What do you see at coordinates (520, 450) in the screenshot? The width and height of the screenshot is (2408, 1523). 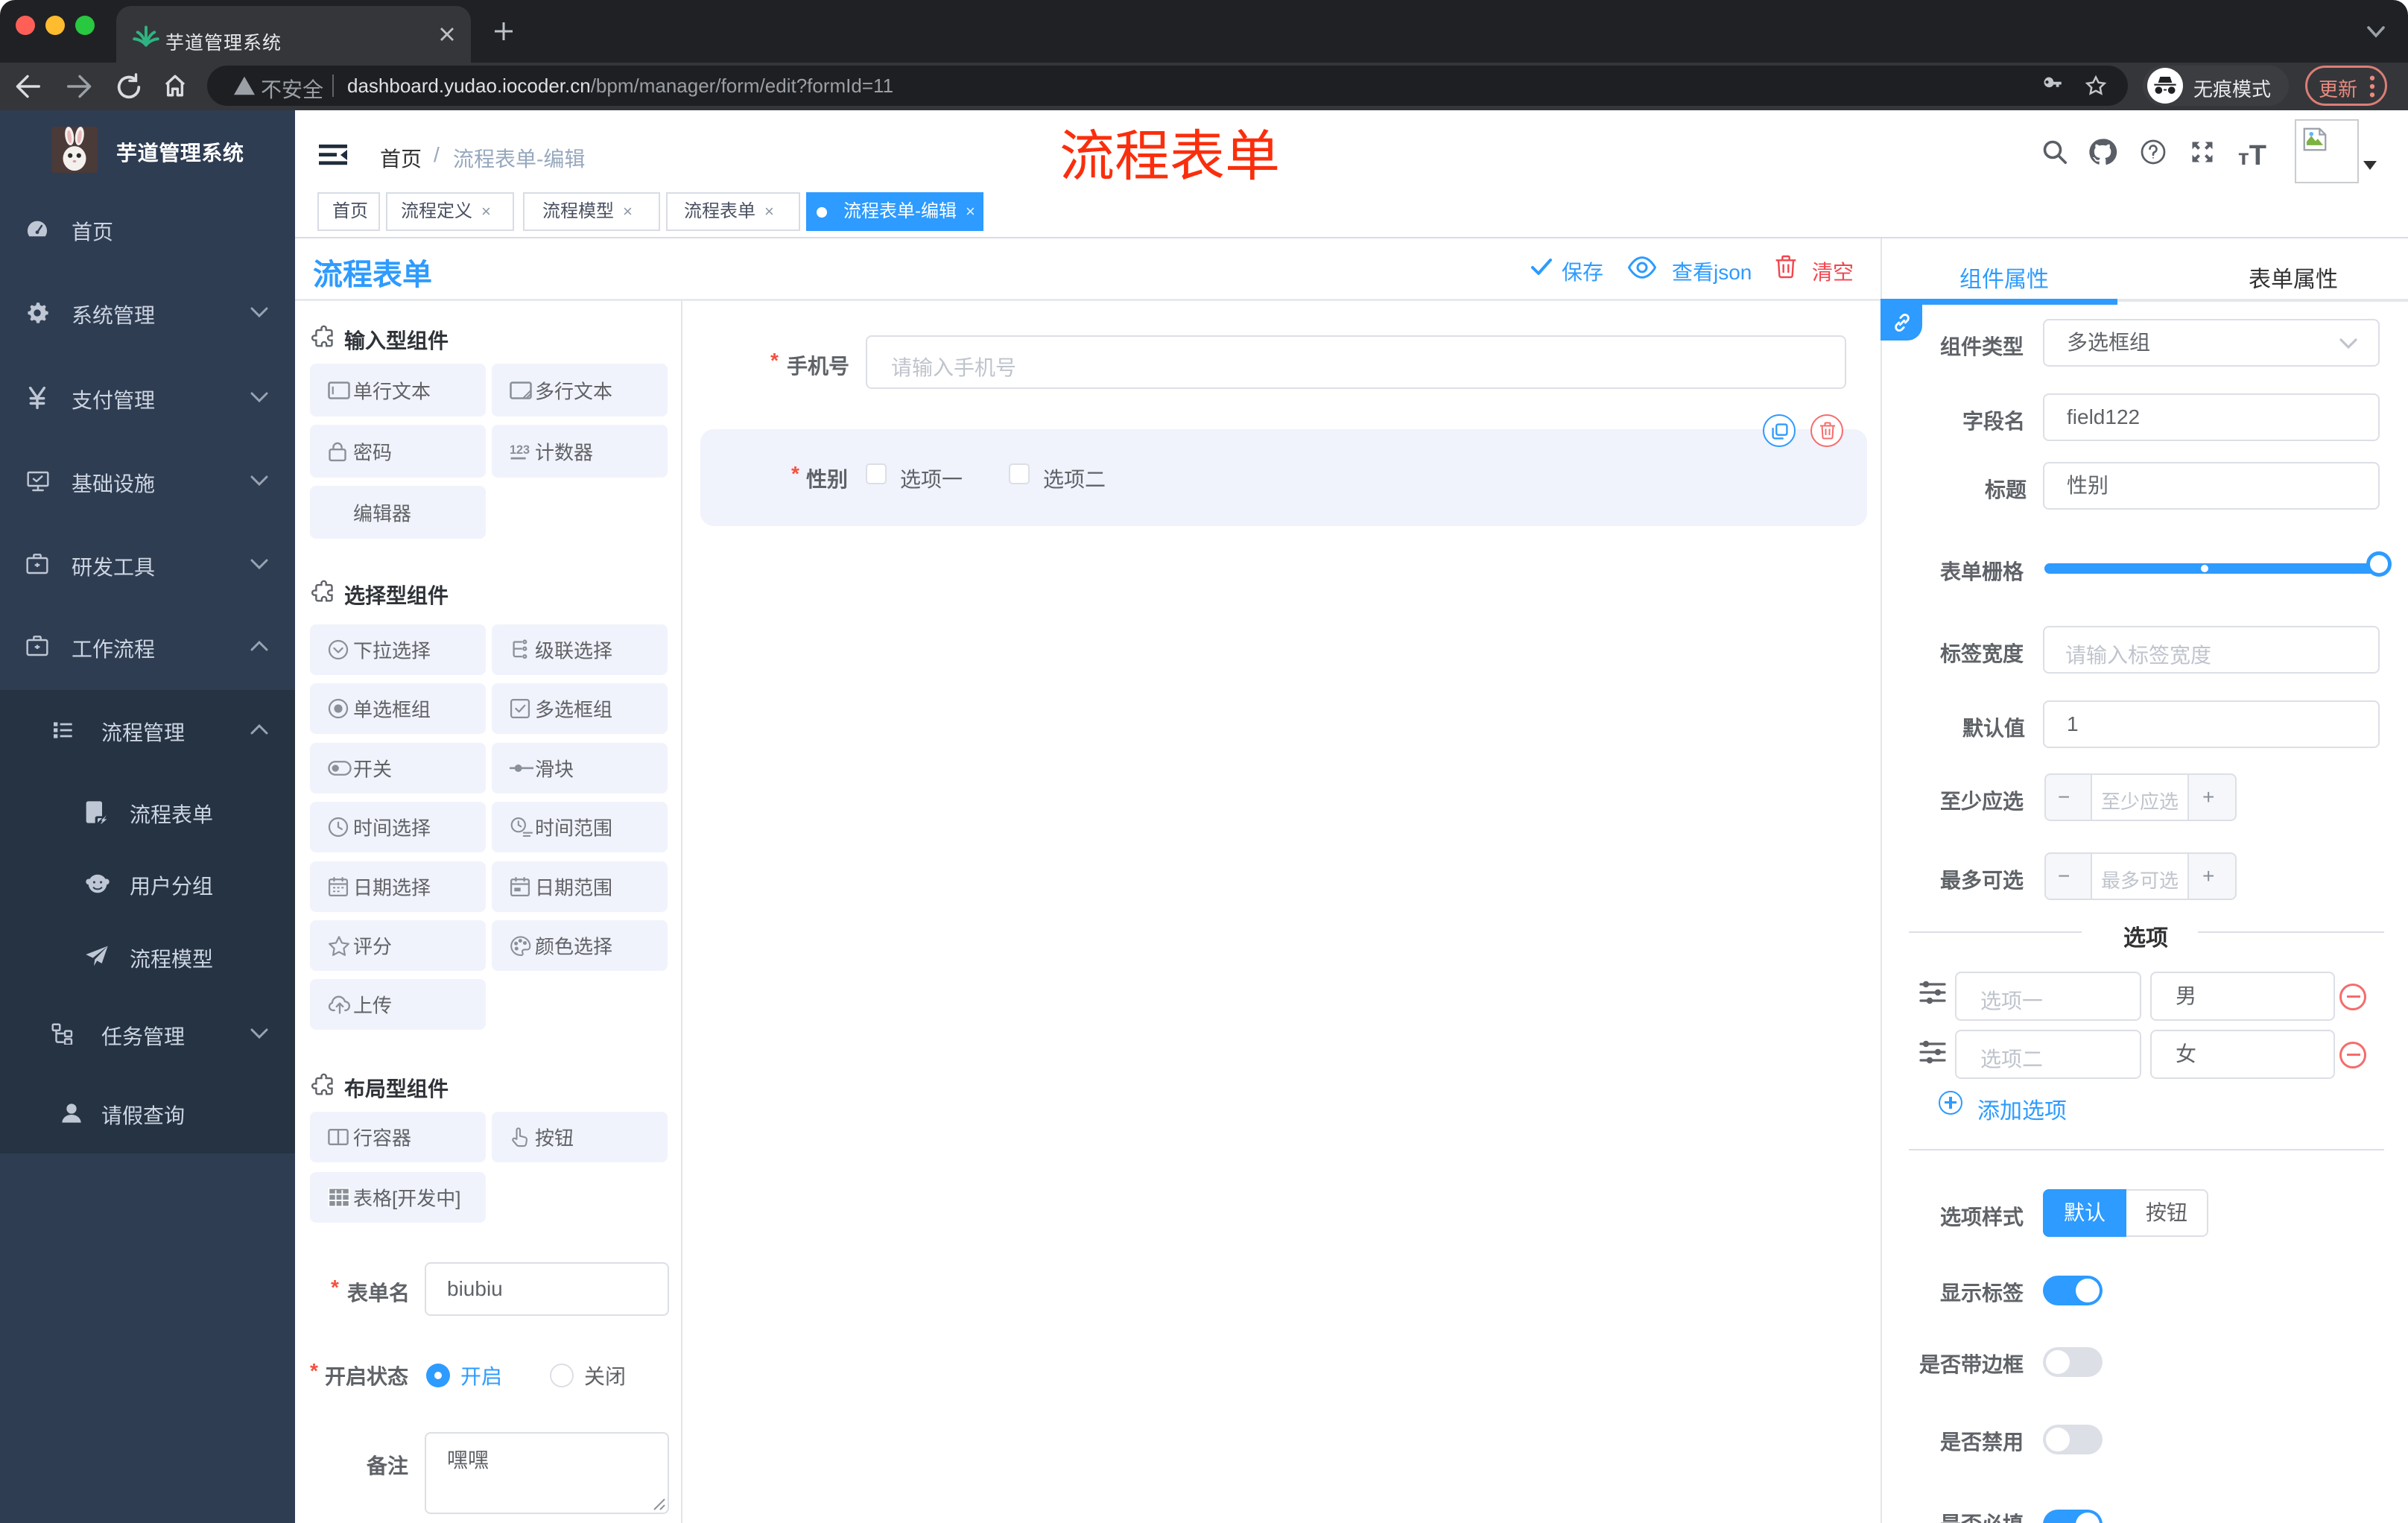 I see `svg-text: 123` at bounding box center [520, 450].